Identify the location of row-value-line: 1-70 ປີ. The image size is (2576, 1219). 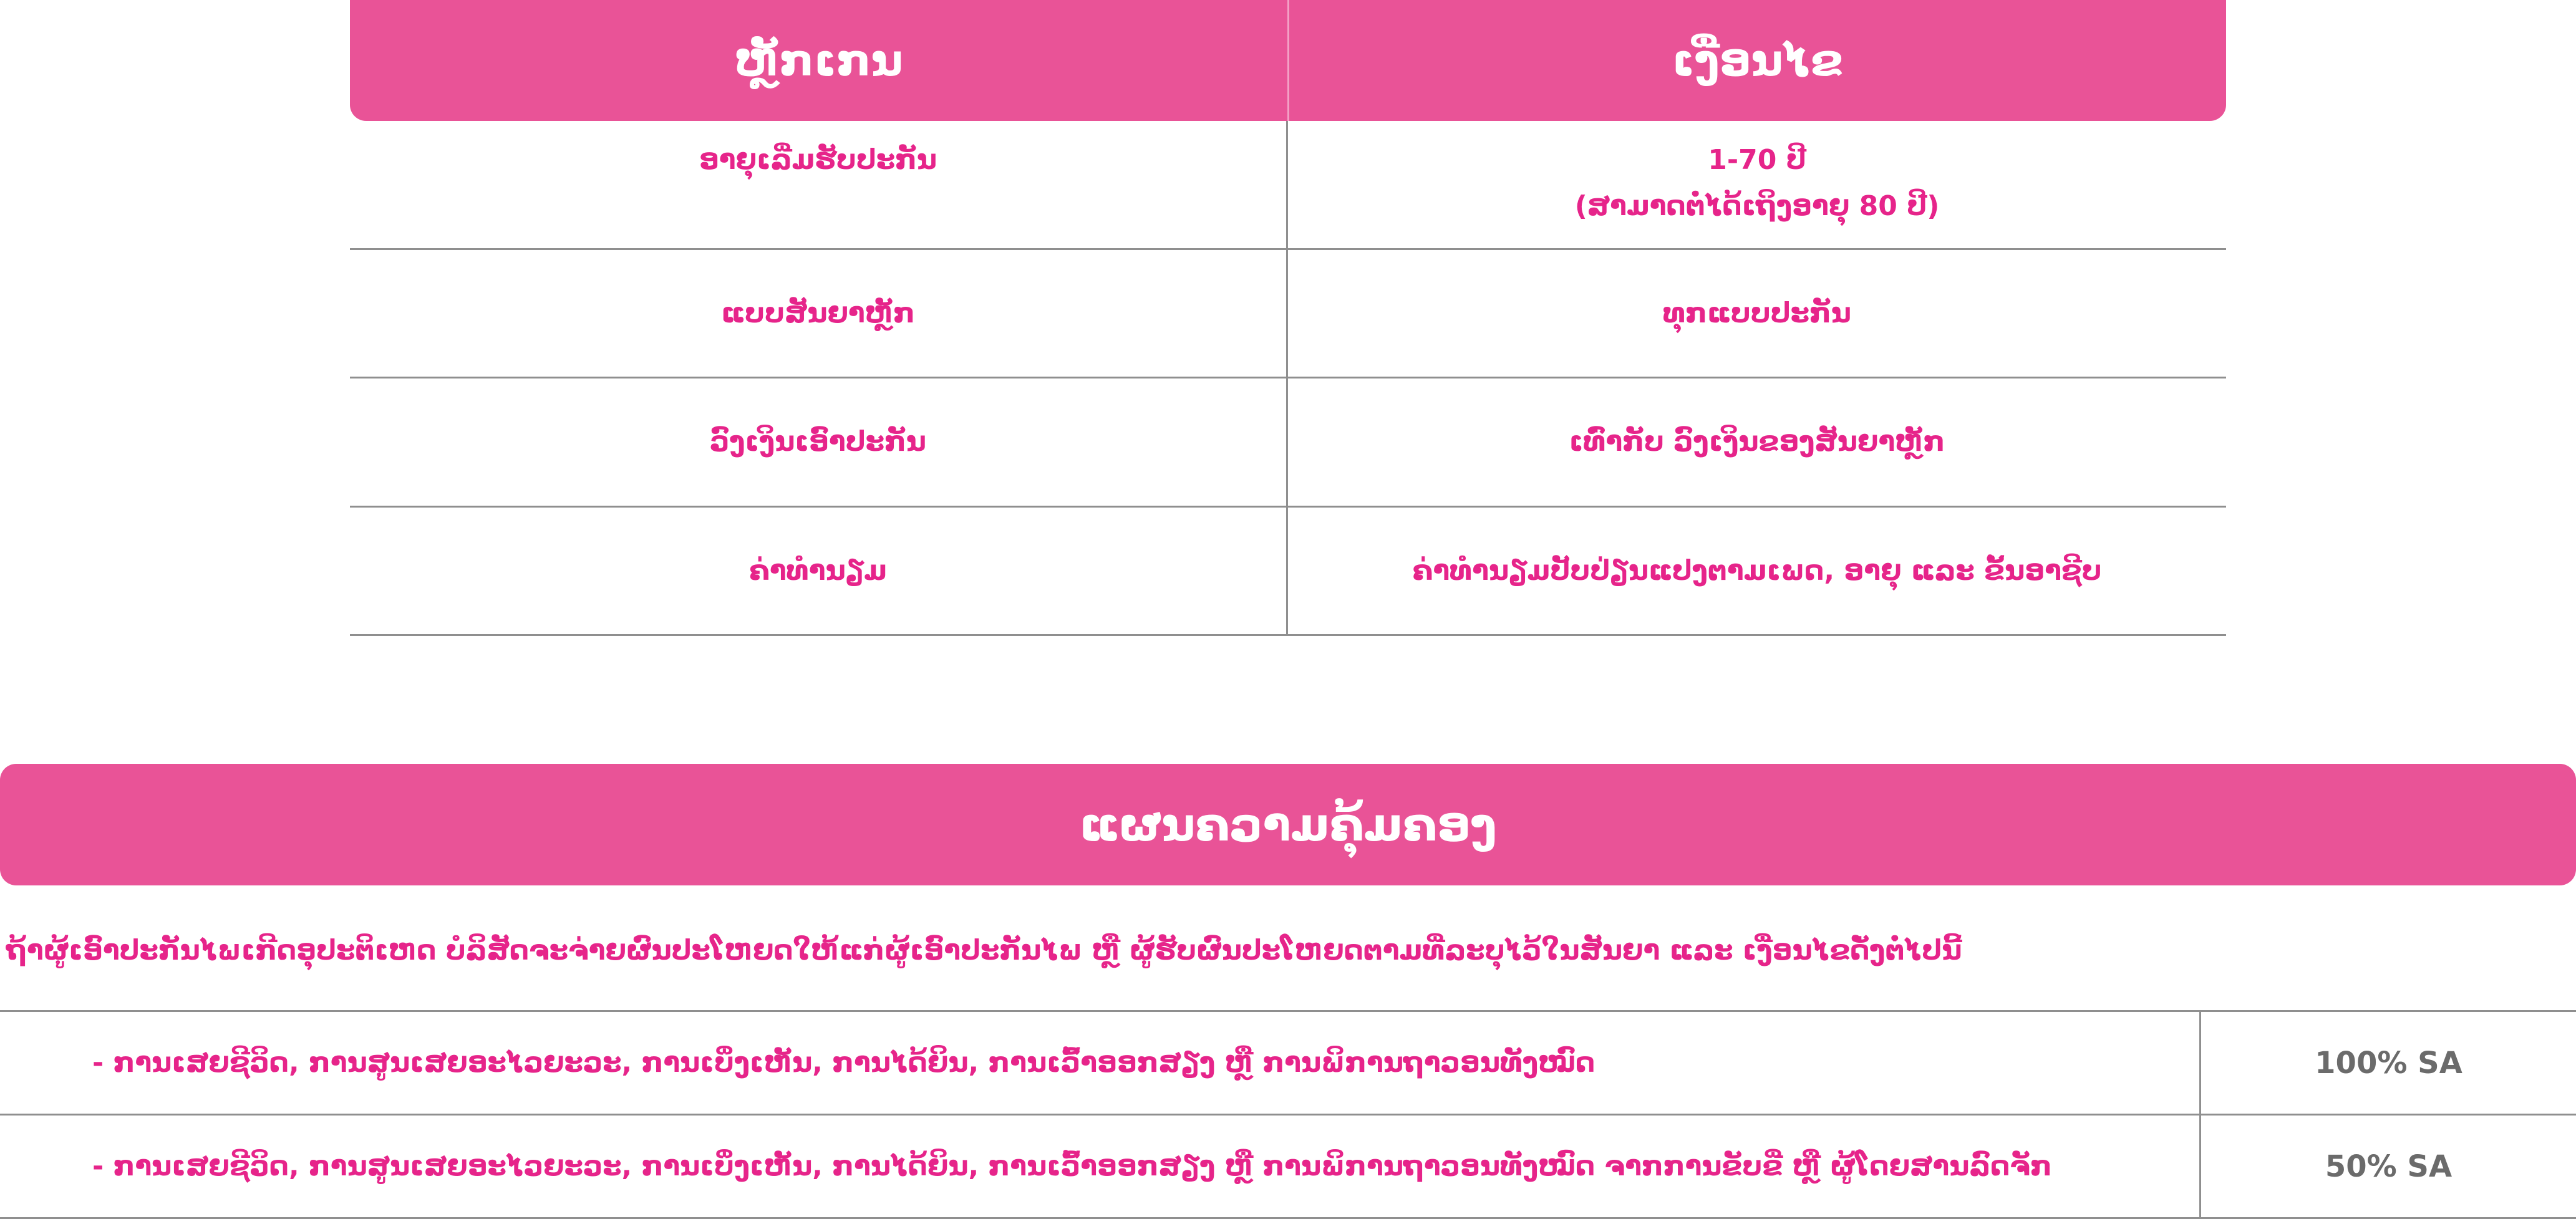
(1757, 160).